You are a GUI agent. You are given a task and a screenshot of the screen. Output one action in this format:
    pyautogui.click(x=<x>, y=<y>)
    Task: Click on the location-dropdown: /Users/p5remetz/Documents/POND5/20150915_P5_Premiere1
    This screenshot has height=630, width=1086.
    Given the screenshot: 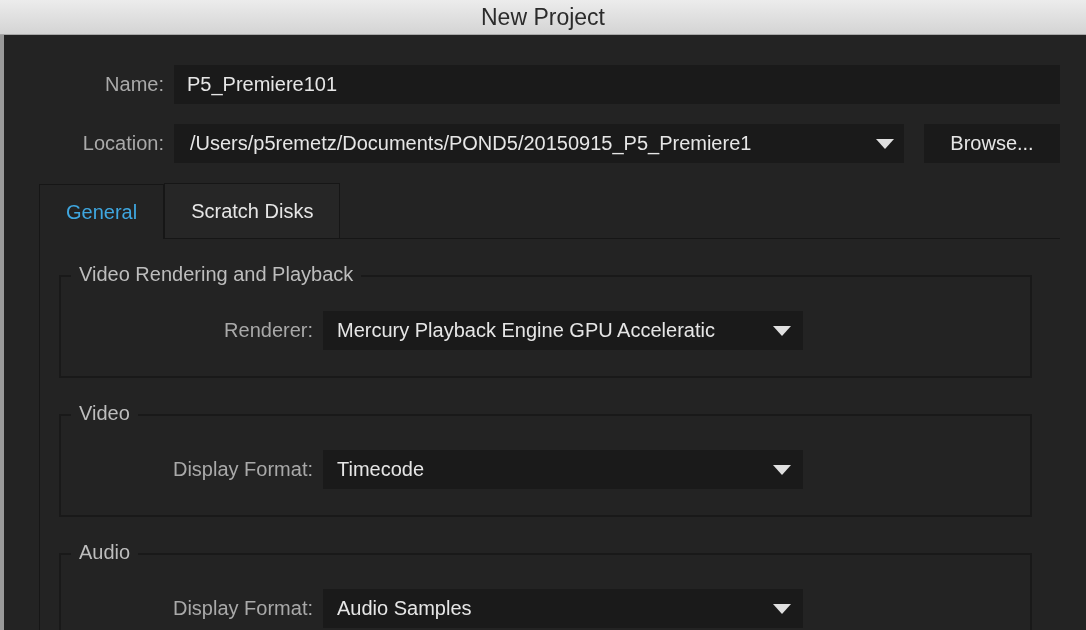 What is the action you would take?
    pyautogui.click(x=539, y=143)
    